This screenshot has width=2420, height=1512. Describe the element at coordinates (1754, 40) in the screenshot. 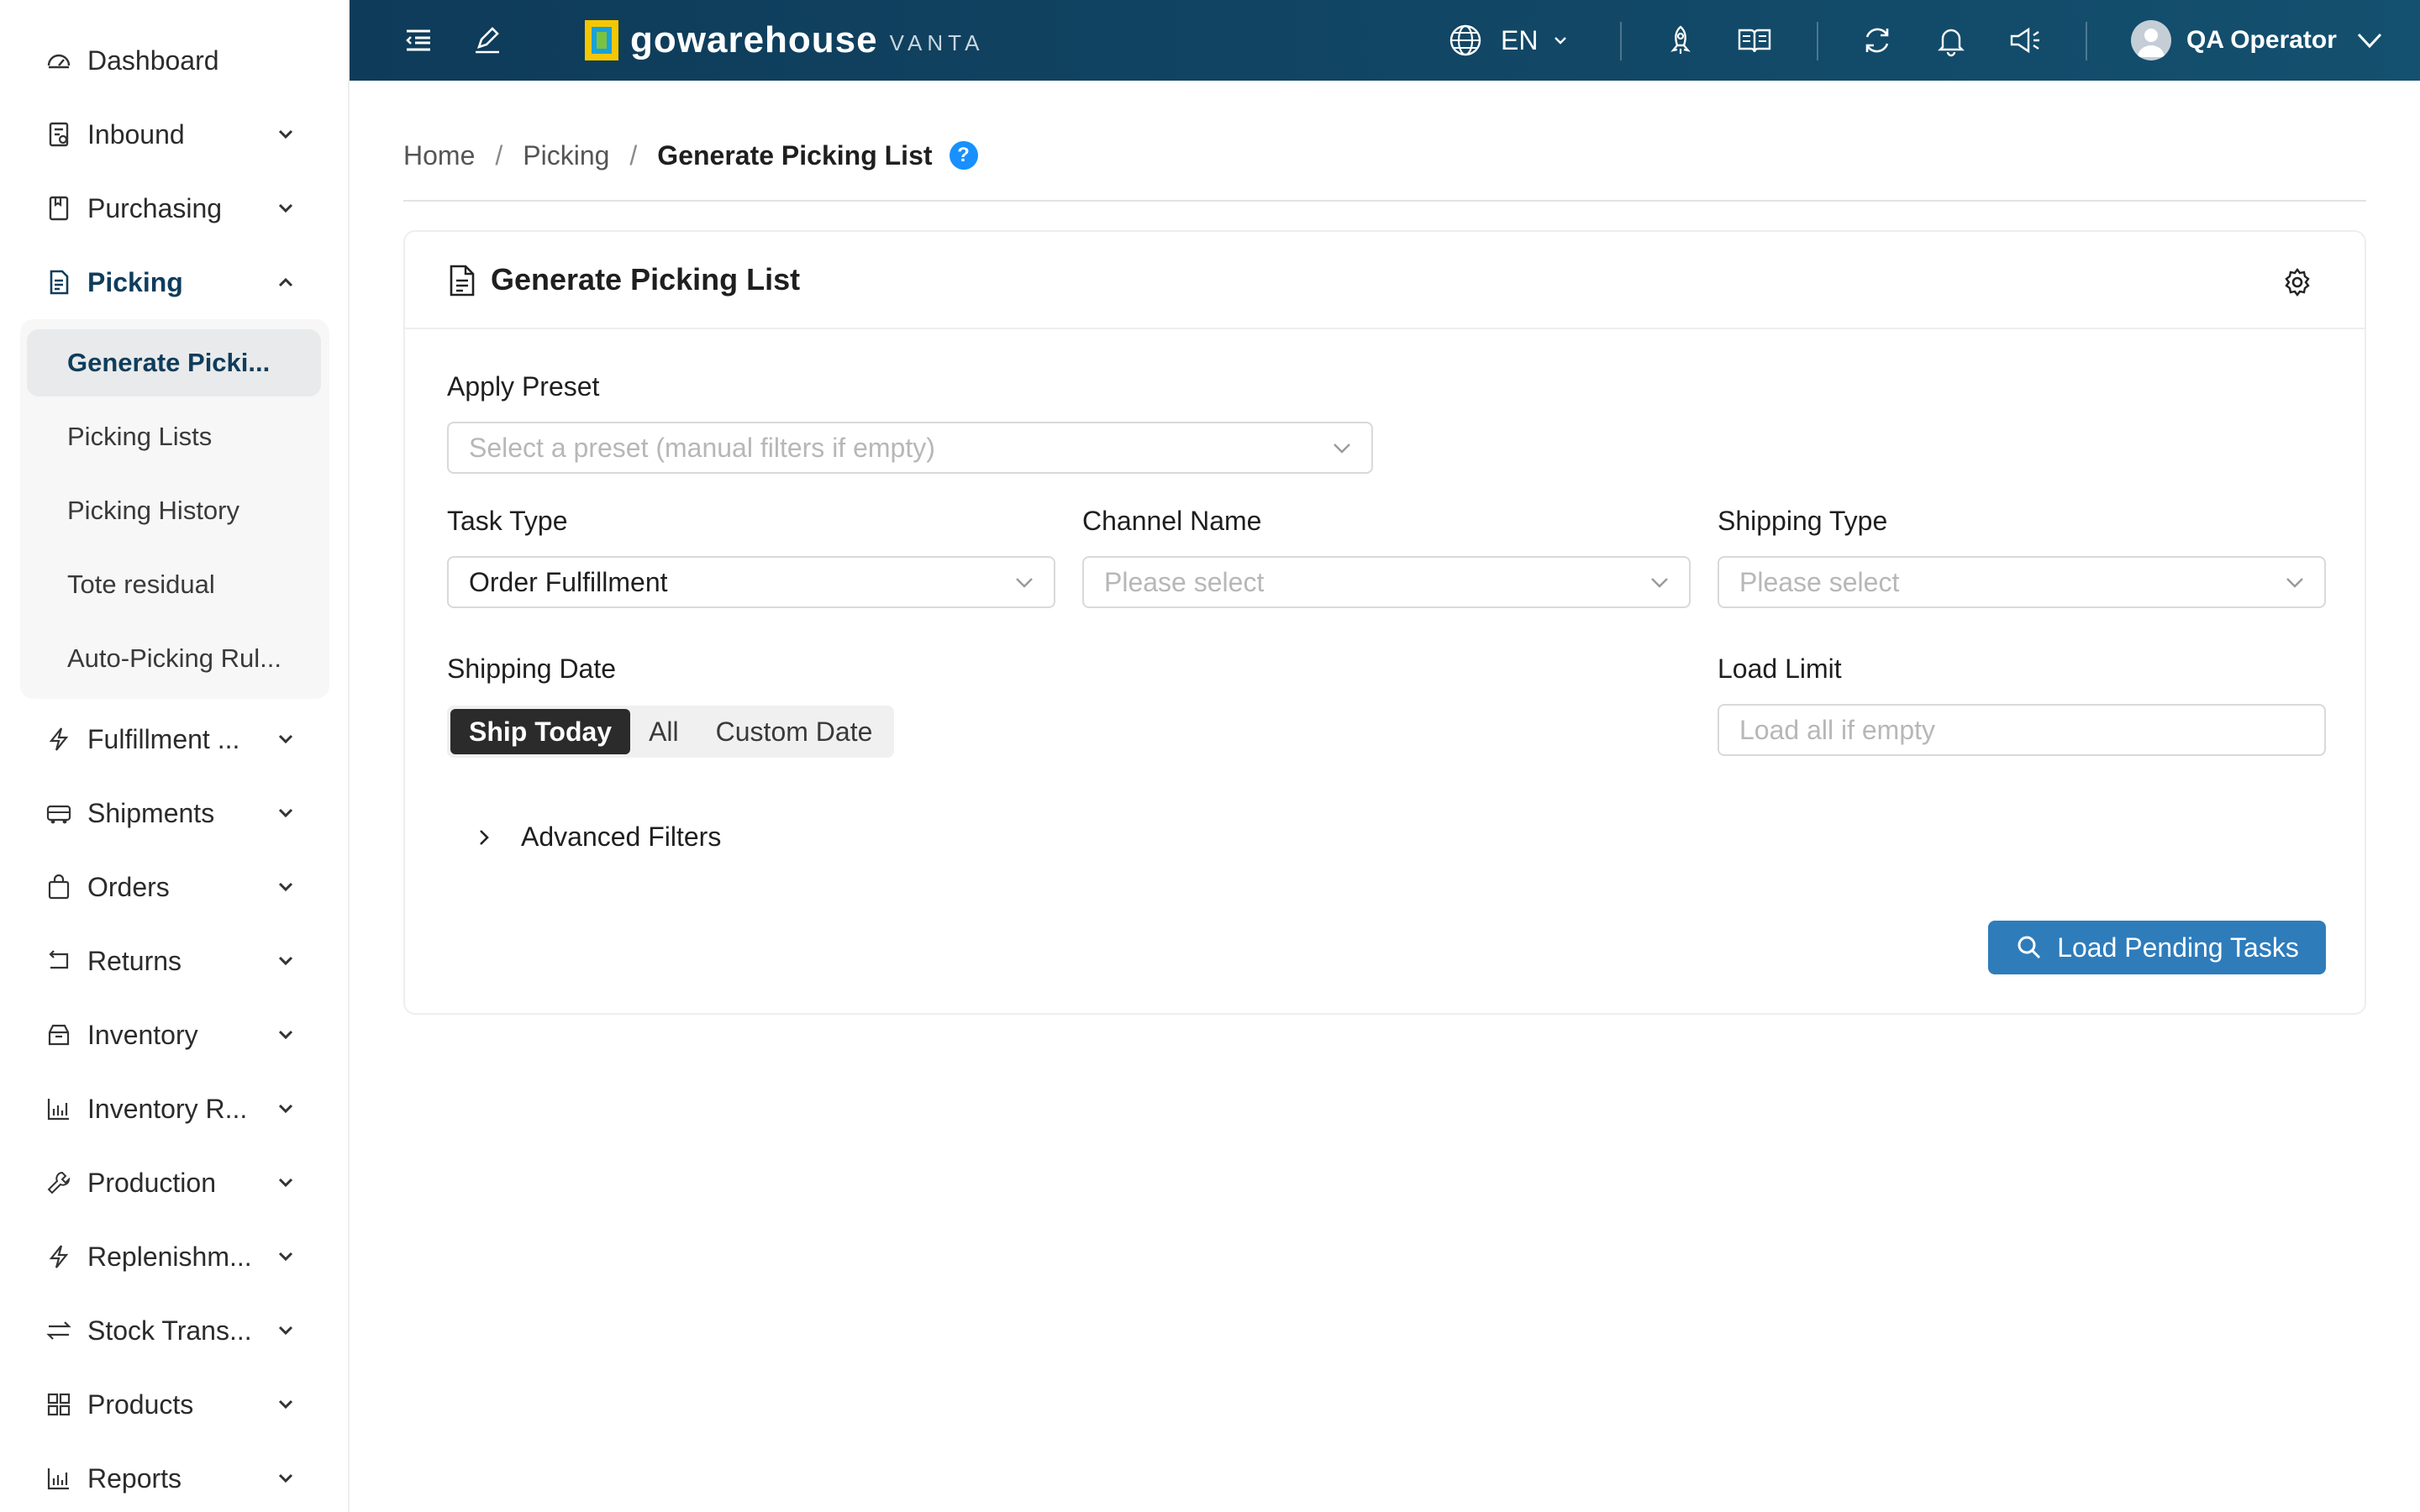

I see `book-icon` at that location.